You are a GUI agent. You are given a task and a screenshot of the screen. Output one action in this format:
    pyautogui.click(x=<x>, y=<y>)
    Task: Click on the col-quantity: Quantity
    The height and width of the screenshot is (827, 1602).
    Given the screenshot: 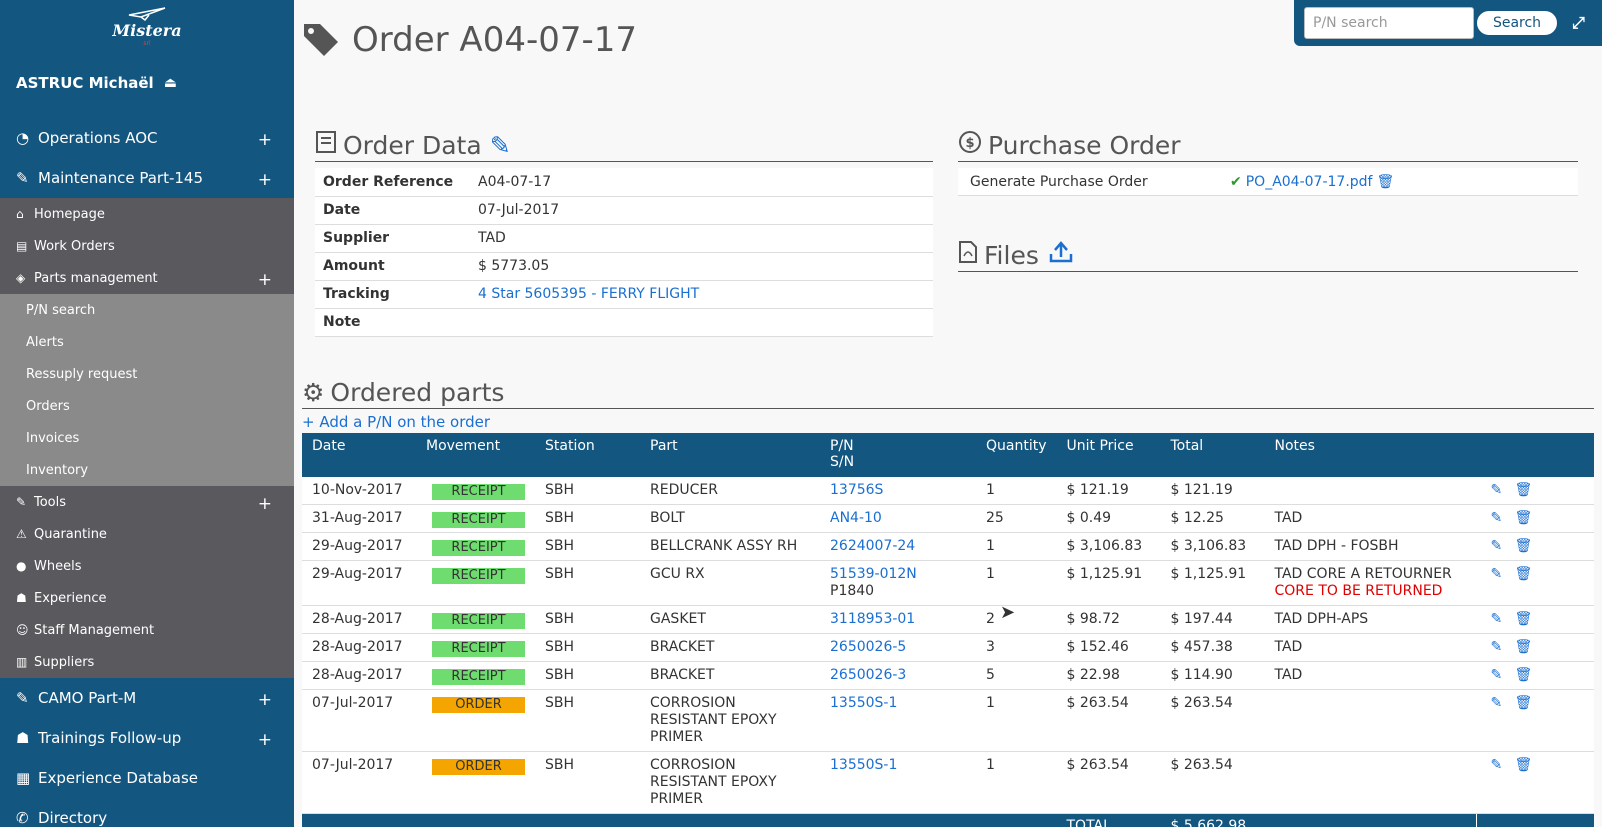 What is the action you would take?
    pyautogui.click(x=1016, y=455)
    